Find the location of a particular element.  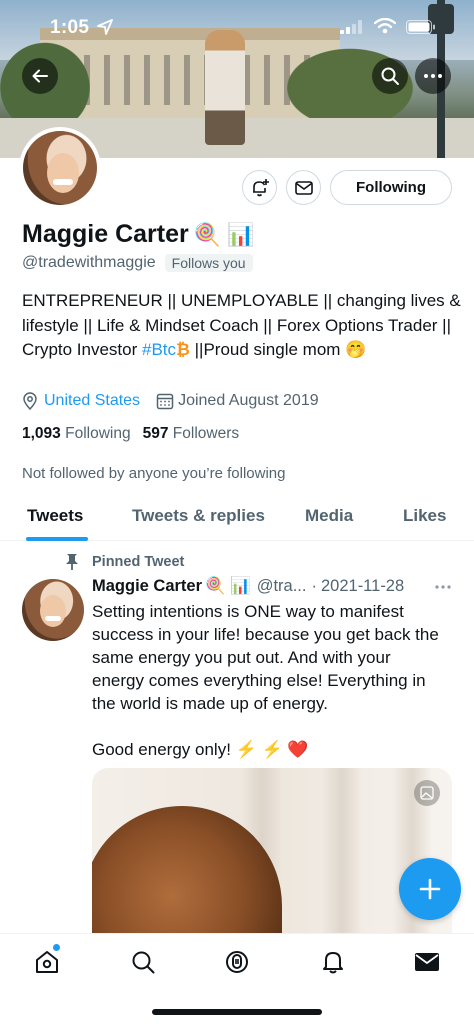

profile-name: Maggie Carter is located at coordinates (105, 234).